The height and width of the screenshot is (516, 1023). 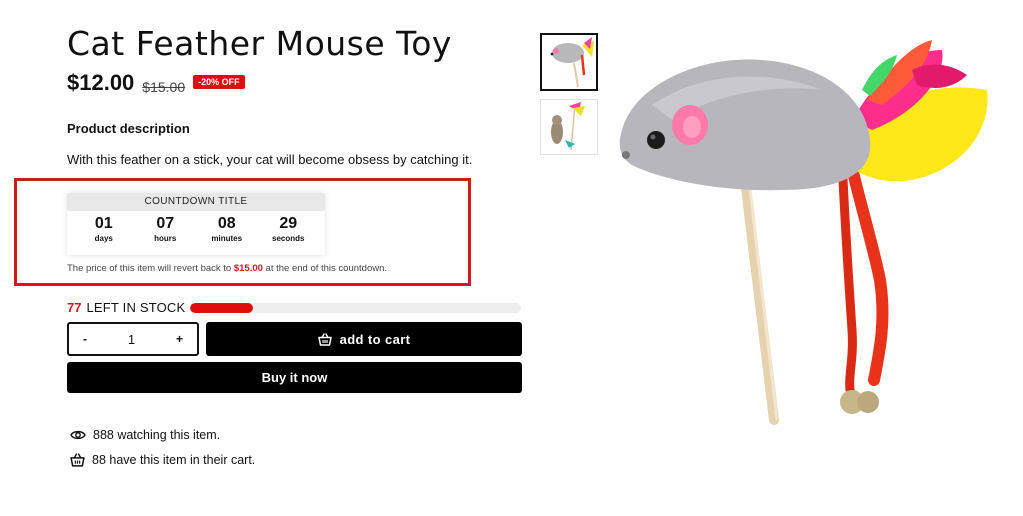 I want to click on quantity-stepper: - 1 +, so click(x=133, y=339).